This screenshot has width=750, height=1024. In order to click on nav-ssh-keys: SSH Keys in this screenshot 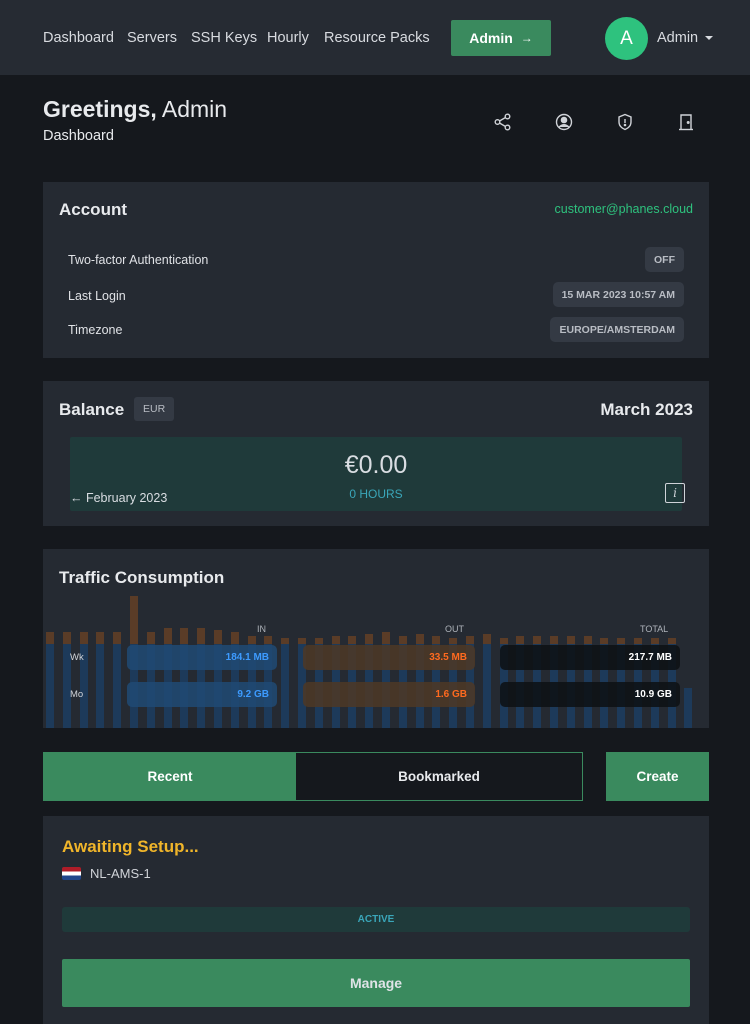, I will do `click(224, 38)`.